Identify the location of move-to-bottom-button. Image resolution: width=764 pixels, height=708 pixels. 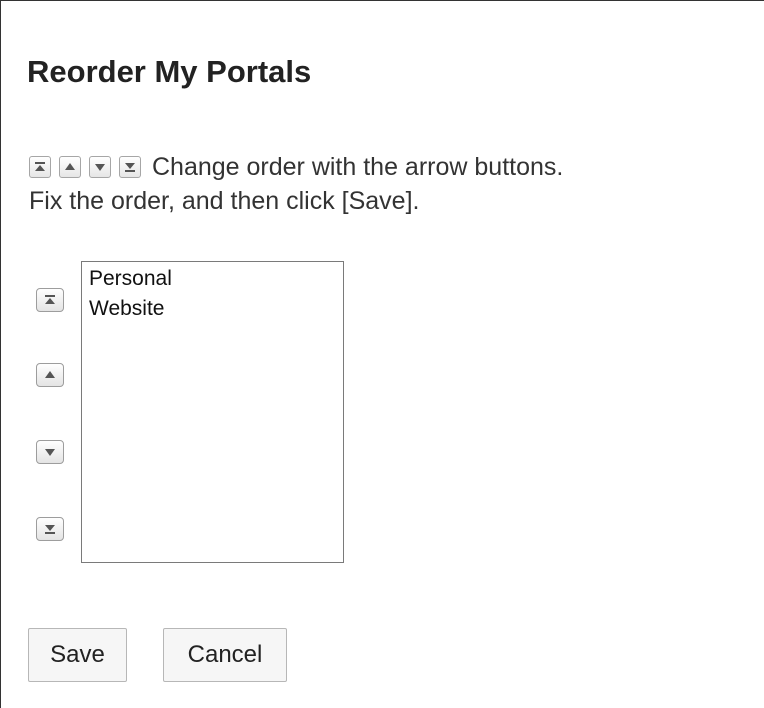
(50, 529).